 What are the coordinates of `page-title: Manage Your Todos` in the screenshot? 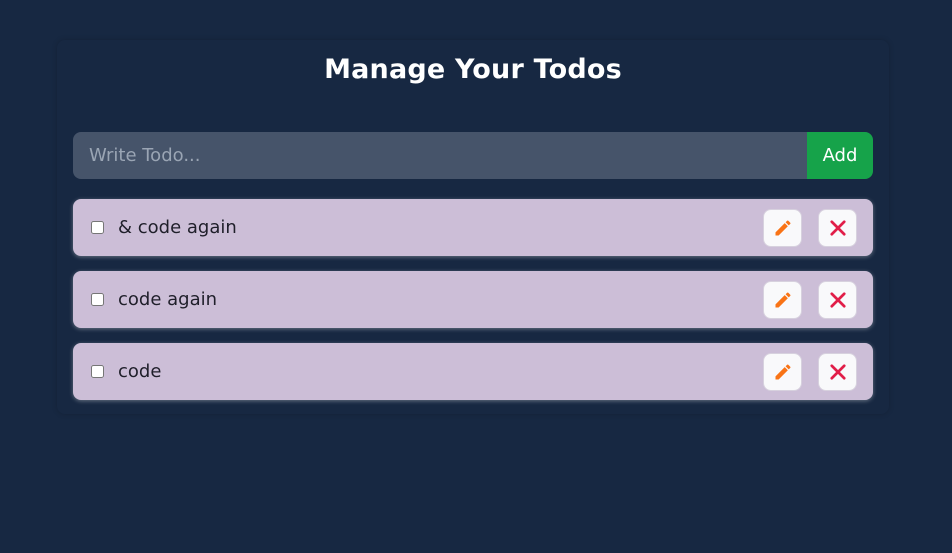 It's located at (473, 69).